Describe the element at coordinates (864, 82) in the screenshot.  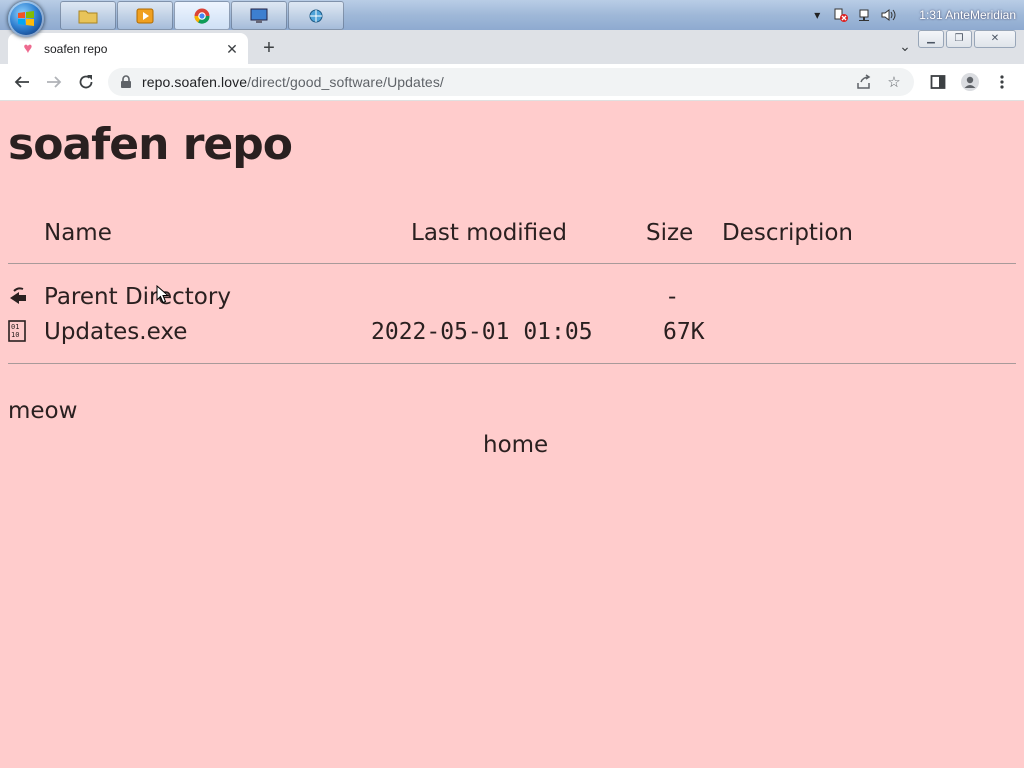
I see `share-icon` at that location.